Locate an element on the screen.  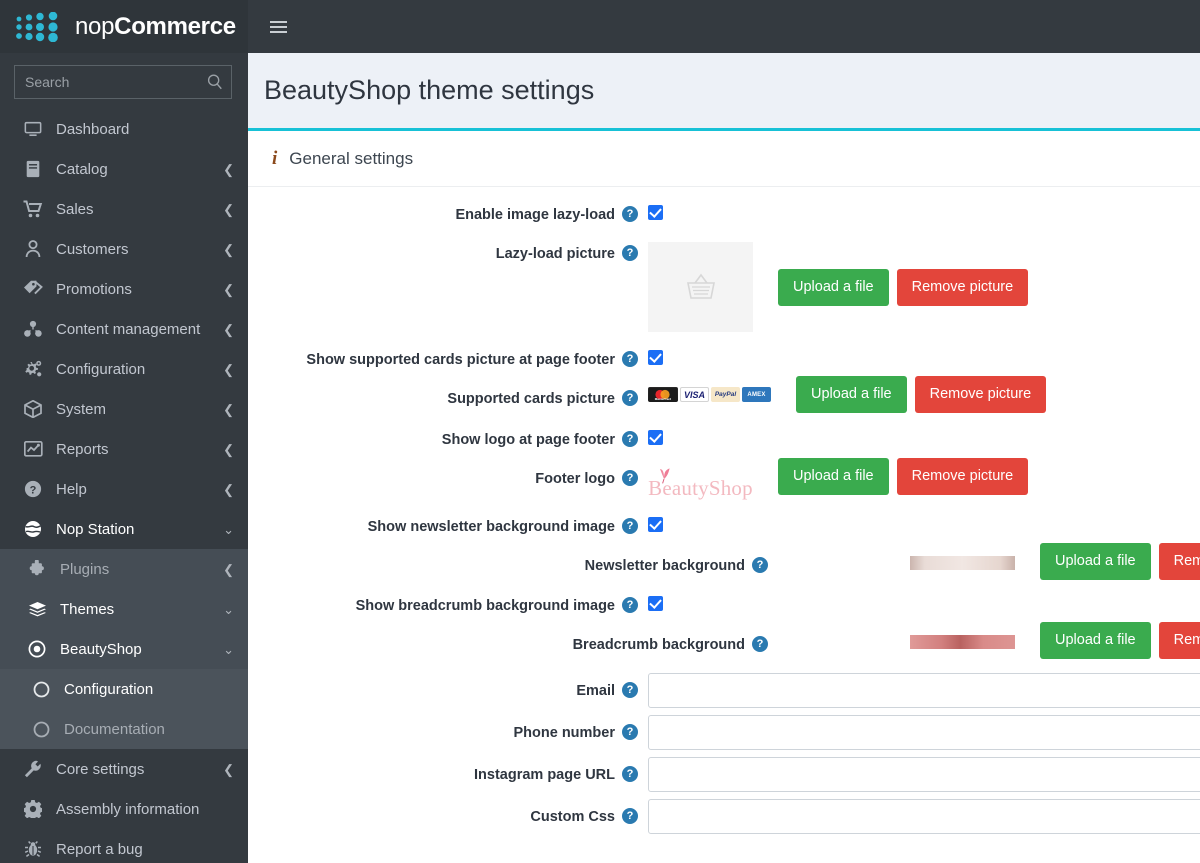
sidebar-item-label: Sales is located at coordinates (75, 209).